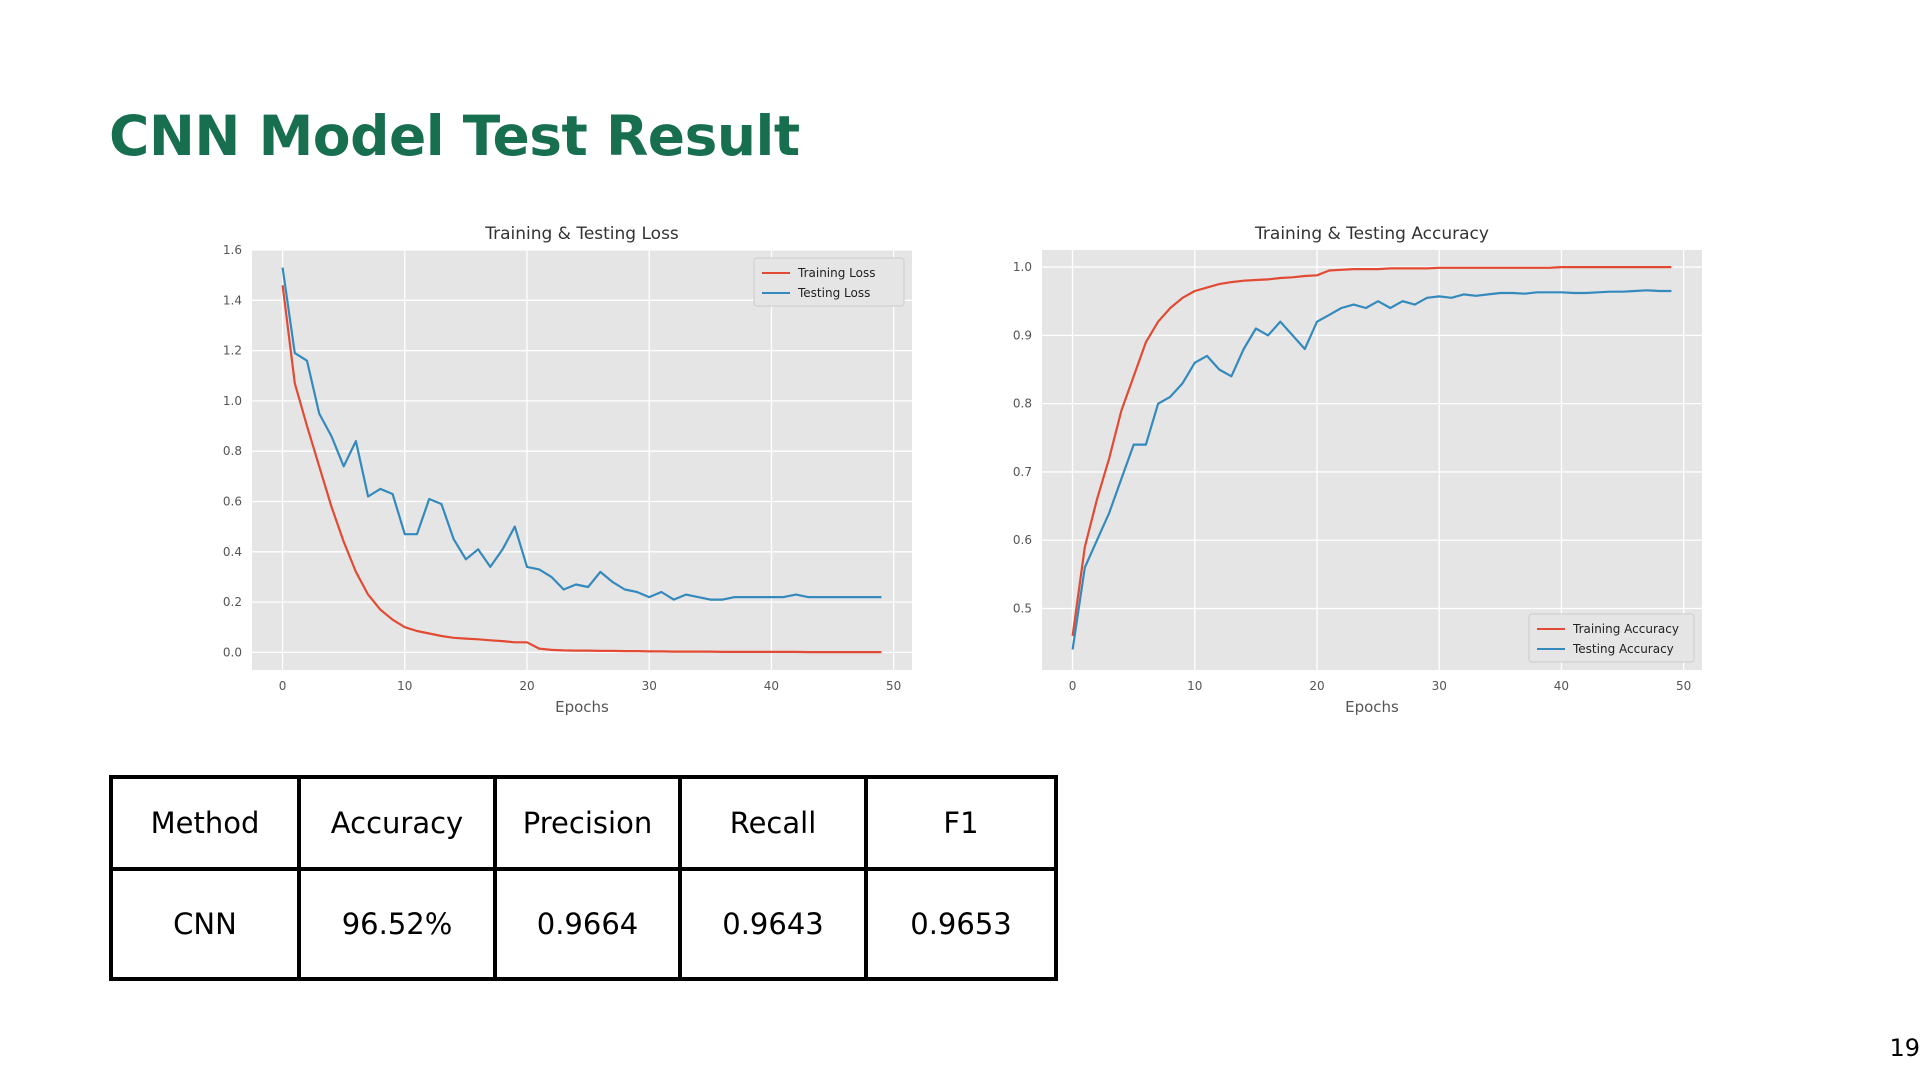 The width and height of the screenshot is (1920, 1080). I want to click on table-header-row: Method Accuracy Precision Recall F1, so click(583, 823).